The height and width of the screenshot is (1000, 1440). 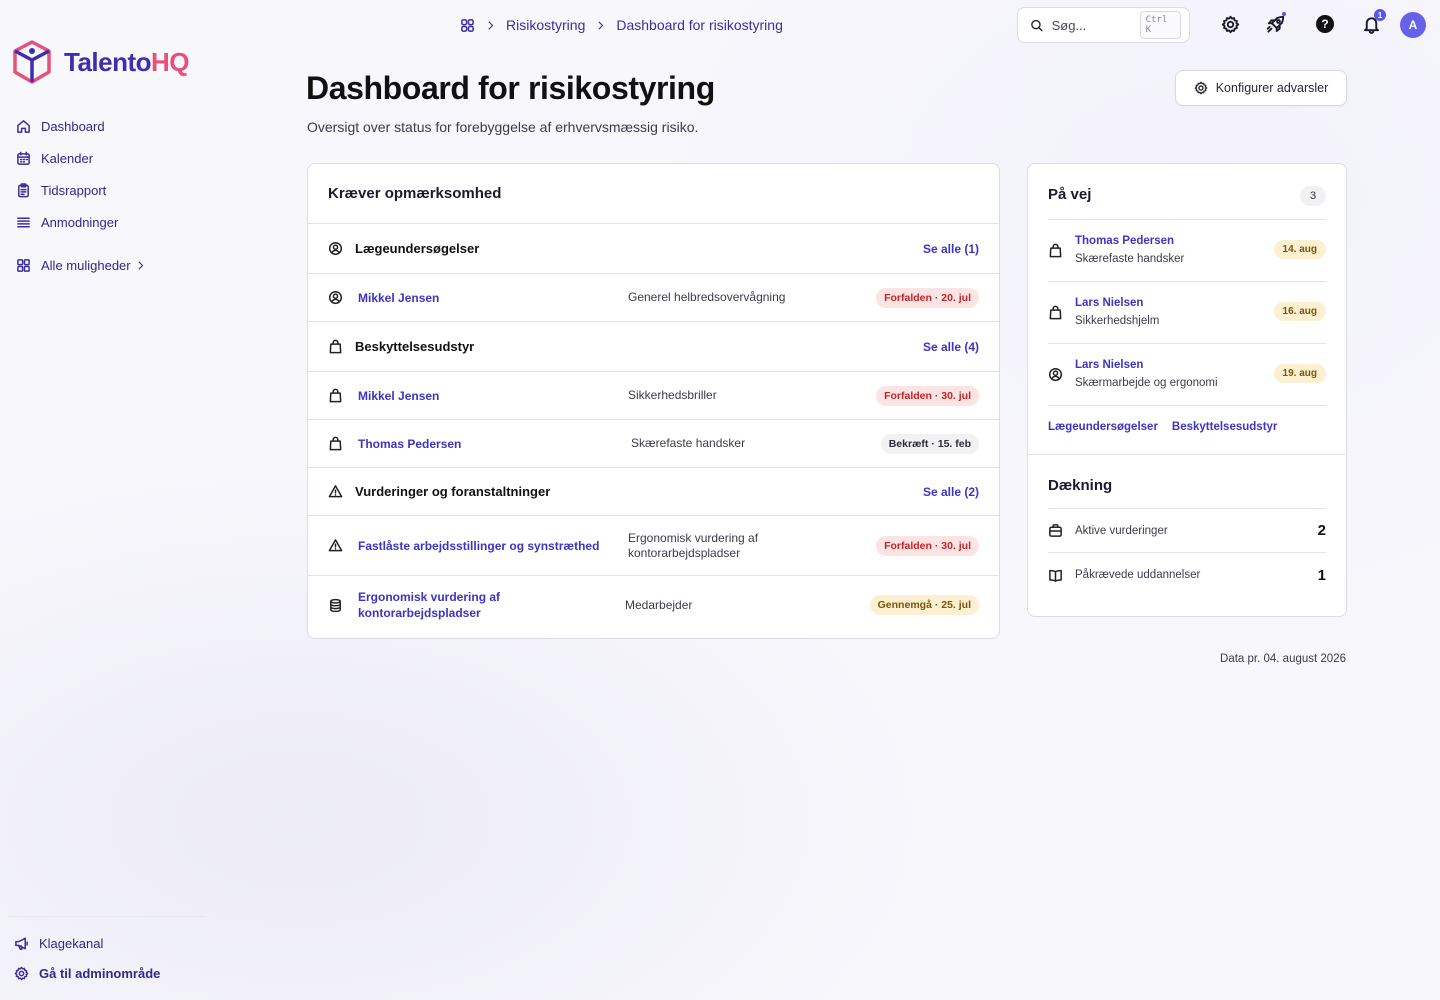 What do you see at coordinates (116, 158) in the screenshot?
I see `sidebar-item-kalender: Kalender` at bounding box center [116, 158].